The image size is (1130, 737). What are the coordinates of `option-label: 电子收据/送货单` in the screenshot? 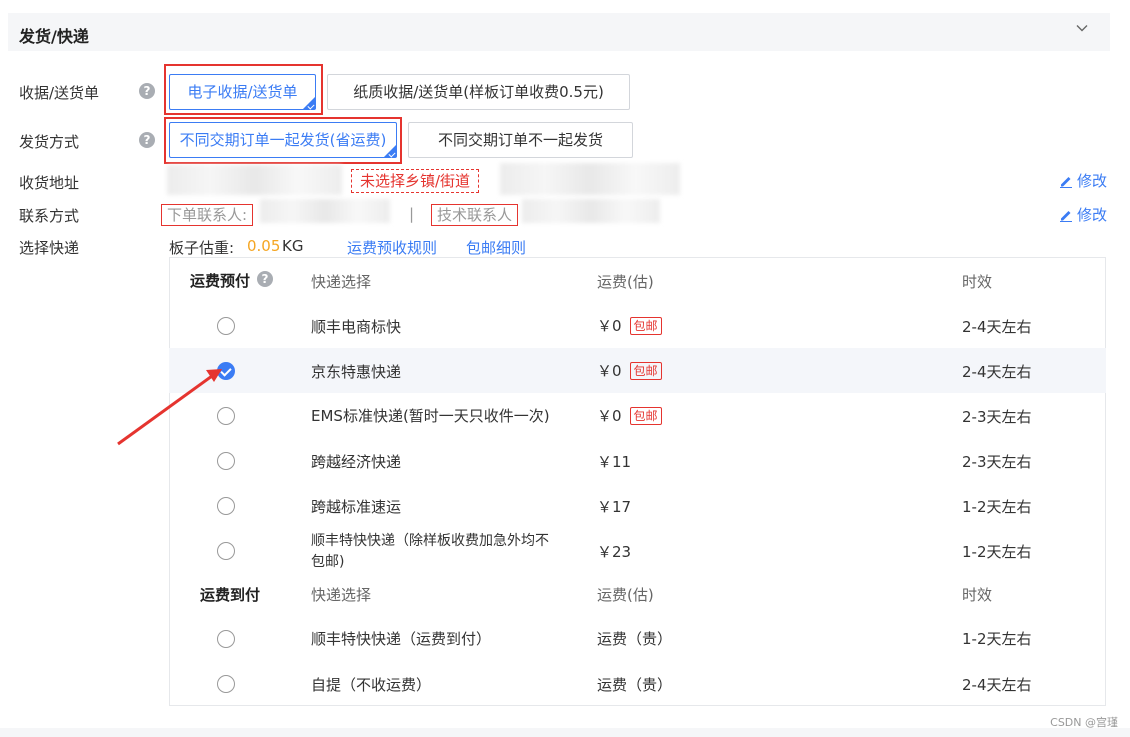 It's located at (242, 92).